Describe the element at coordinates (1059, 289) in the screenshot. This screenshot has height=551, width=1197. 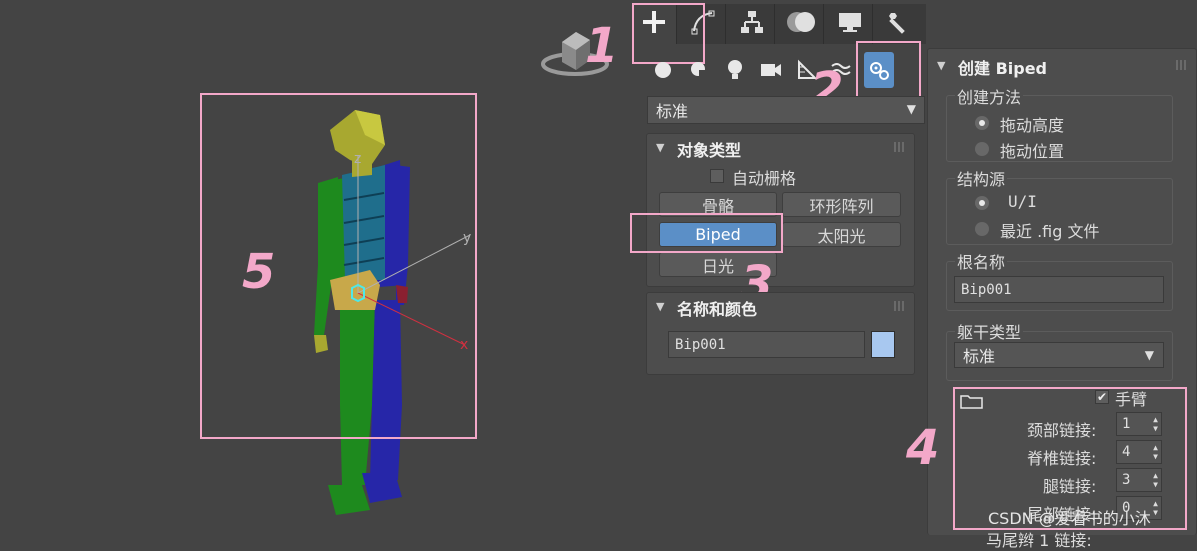
I see `root-name-input: Bip001` at that location.